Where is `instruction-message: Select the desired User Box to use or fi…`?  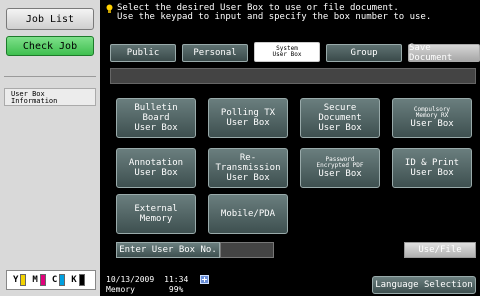
instruction-message: Select the desired User Box to use or fi… is located at coordinates (291, 18).